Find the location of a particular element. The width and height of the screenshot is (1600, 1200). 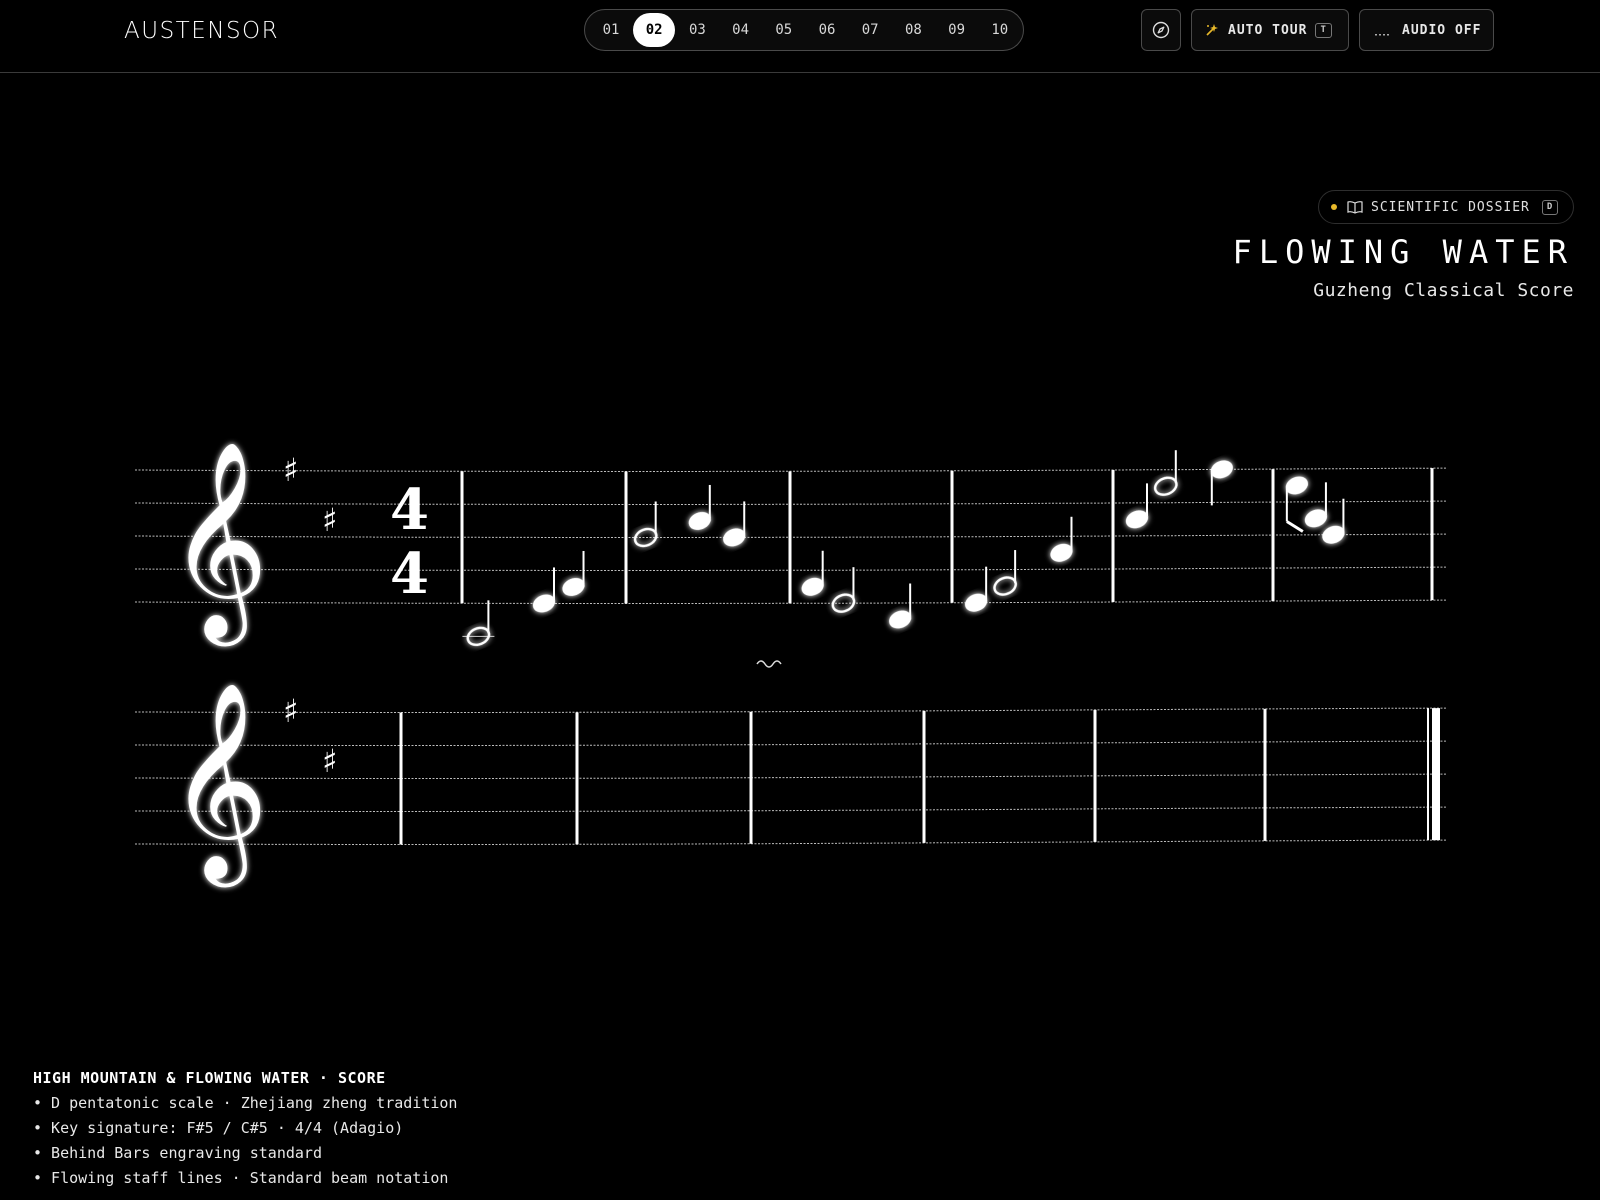

page-selector: 01 02 03 04 05 06 07 08 09 10 is located at coordinates (804, 30).